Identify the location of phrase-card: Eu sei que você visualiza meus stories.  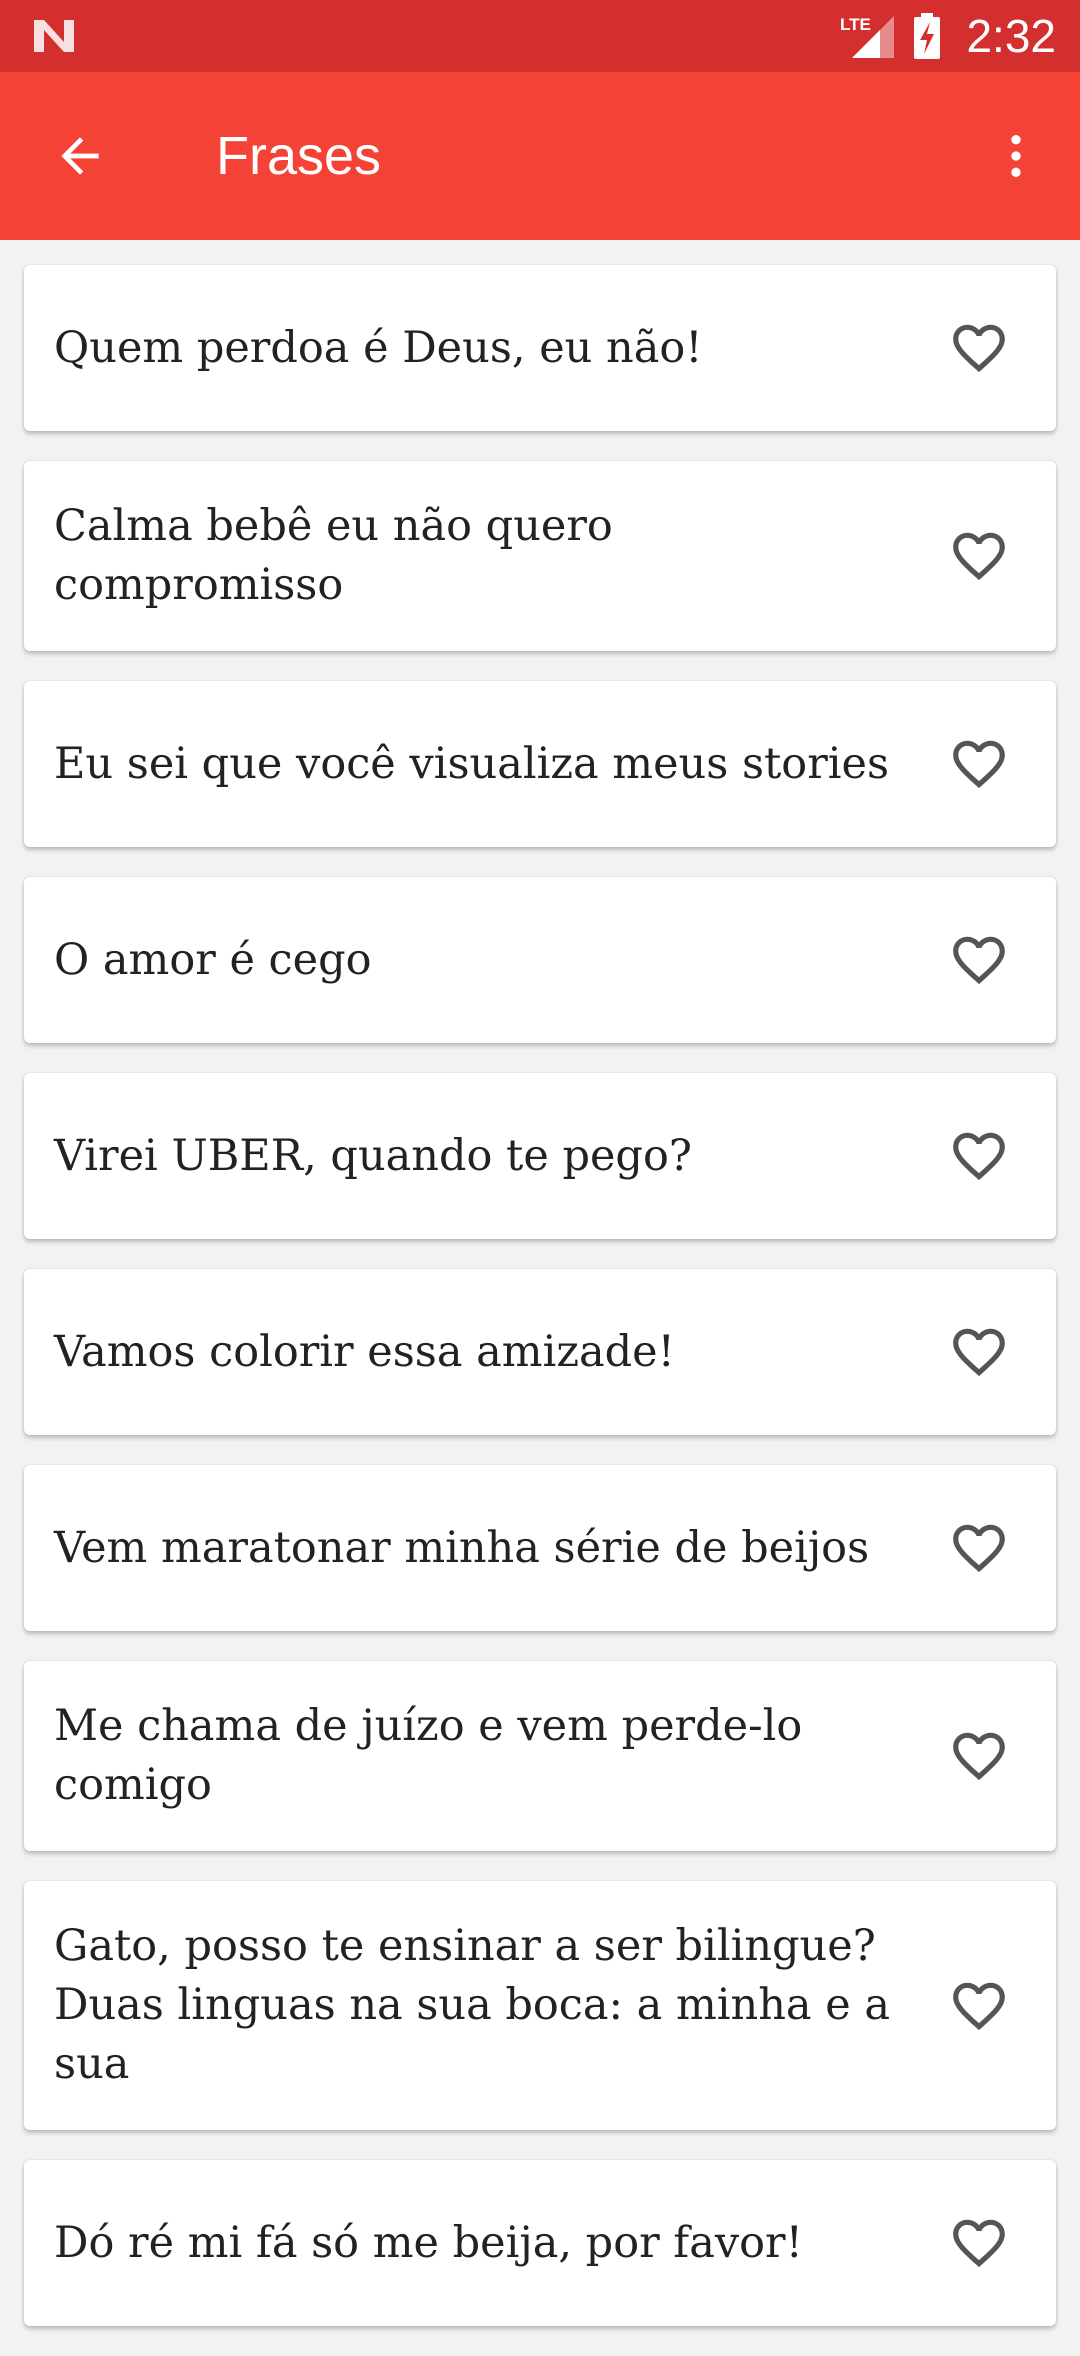
(540, 764).